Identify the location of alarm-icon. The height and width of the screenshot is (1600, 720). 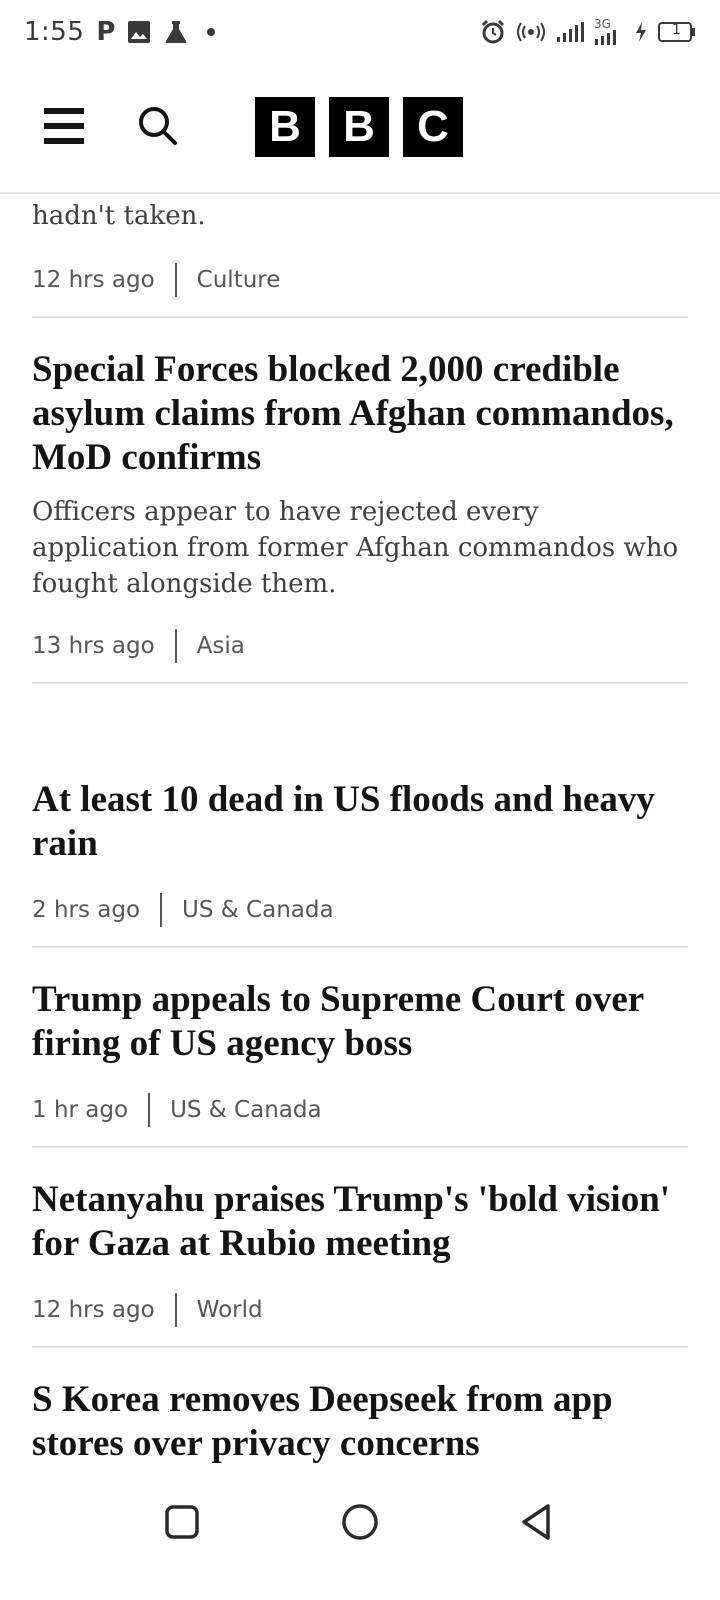
(493, 32).